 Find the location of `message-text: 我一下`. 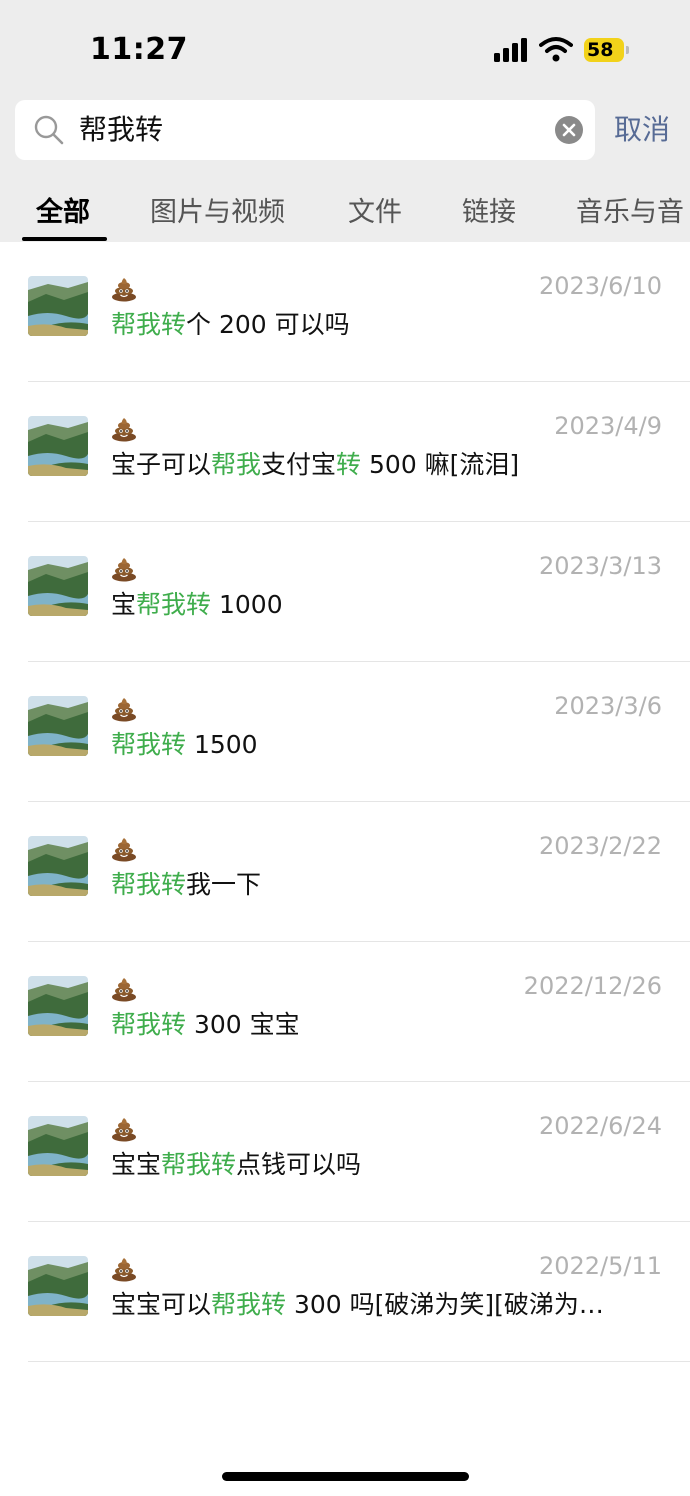

message-text: 我一下 is located at coordinates (224, 884).